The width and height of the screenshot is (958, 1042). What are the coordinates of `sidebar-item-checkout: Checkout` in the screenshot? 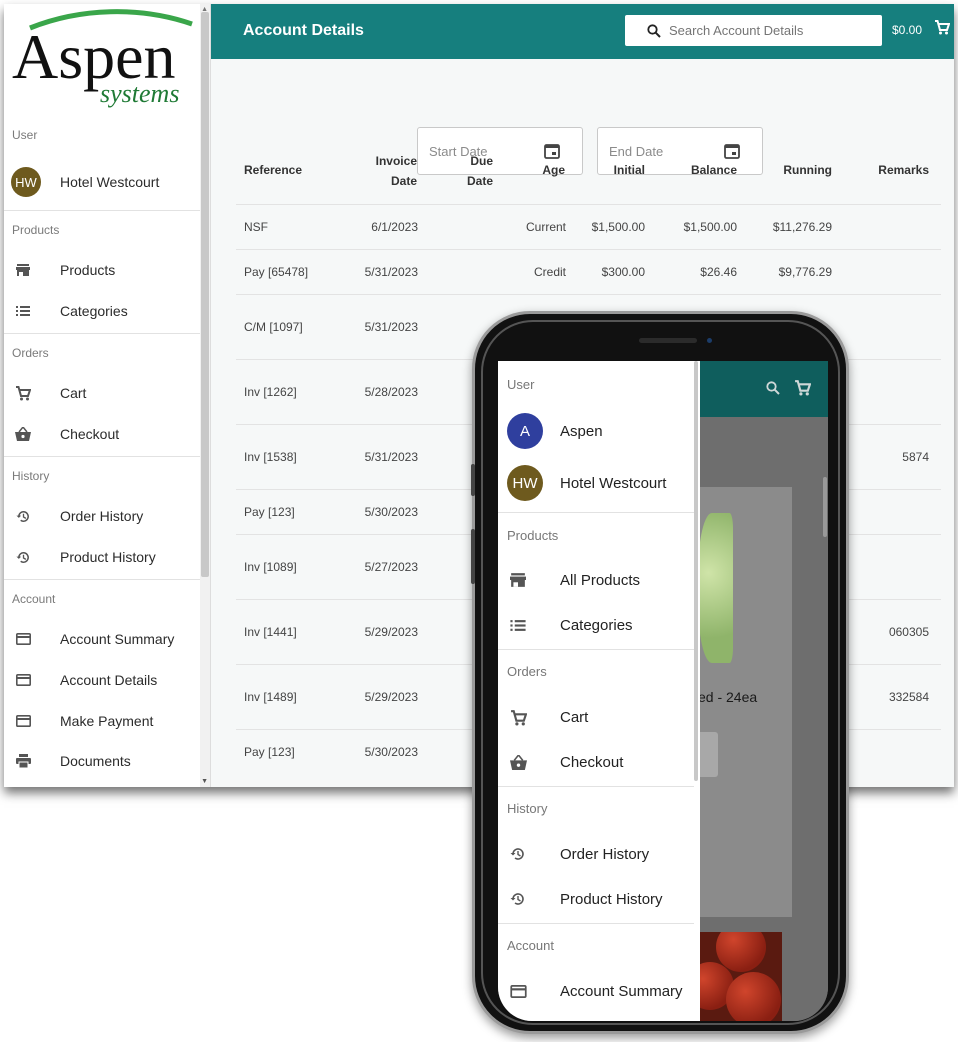 It's located at (102, 434).